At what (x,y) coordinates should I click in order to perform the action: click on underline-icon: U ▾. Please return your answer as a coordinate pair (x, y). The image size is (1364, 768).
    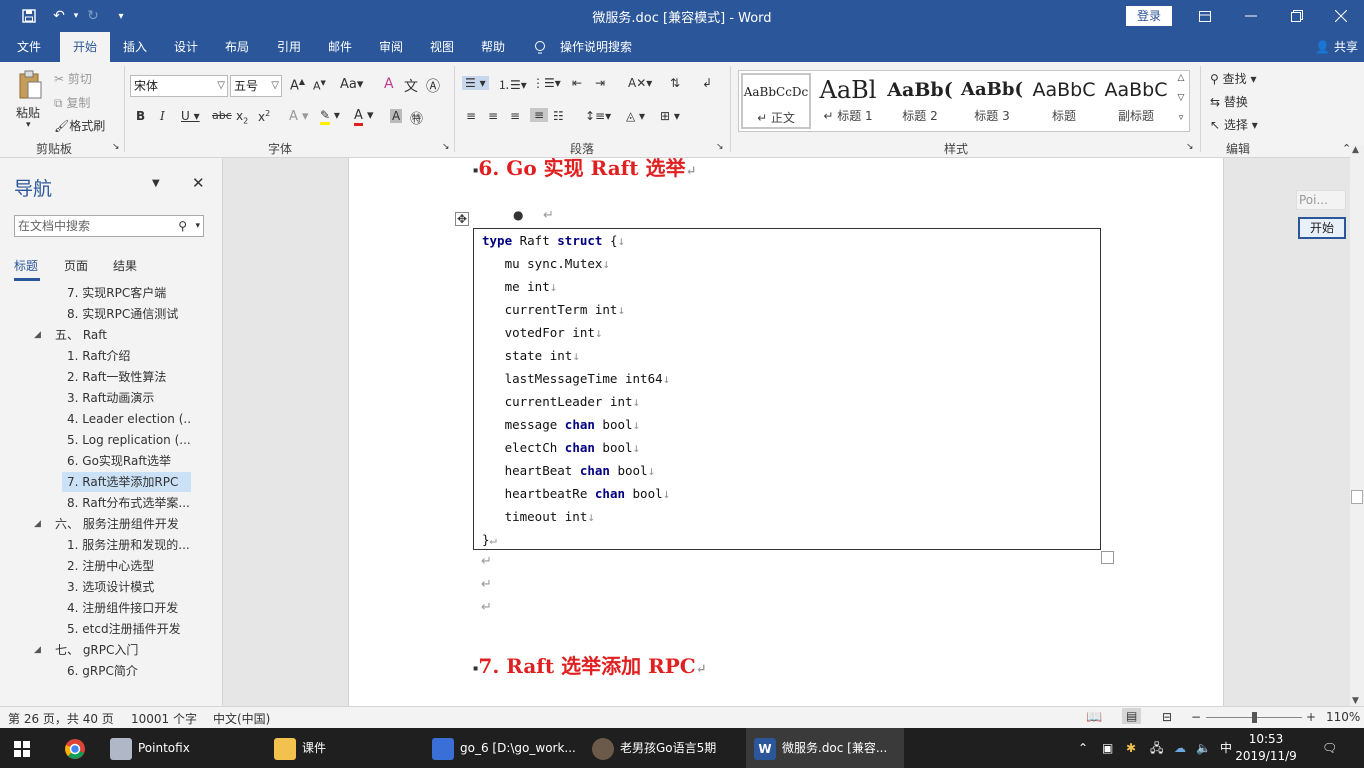
    Looking at the image, I should click on (190, 116).